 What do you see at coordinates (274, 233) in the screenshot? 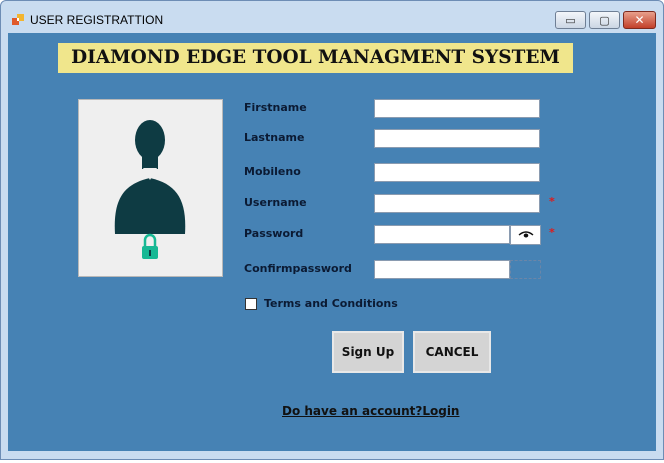
I see `password-label: Password` at bounding box center [274, 233].